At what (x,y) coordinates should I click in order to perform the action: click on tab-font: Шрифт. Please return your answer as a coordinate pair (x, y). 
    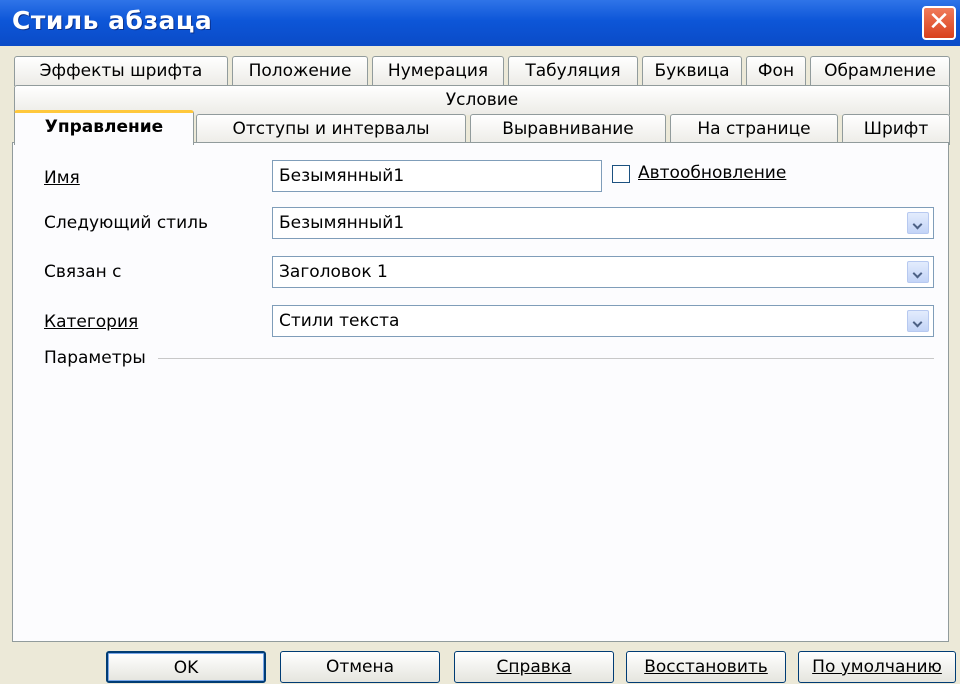
    Looking at the image, I should click on (896, 129).